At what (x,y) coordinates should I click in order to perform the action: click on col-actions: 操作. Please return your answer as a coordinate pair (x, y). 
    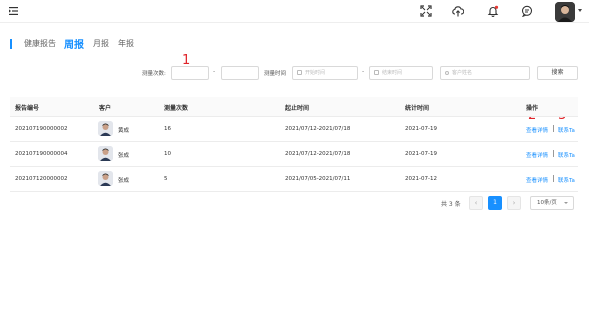
    Looking at the image, I should click on (532, 108).